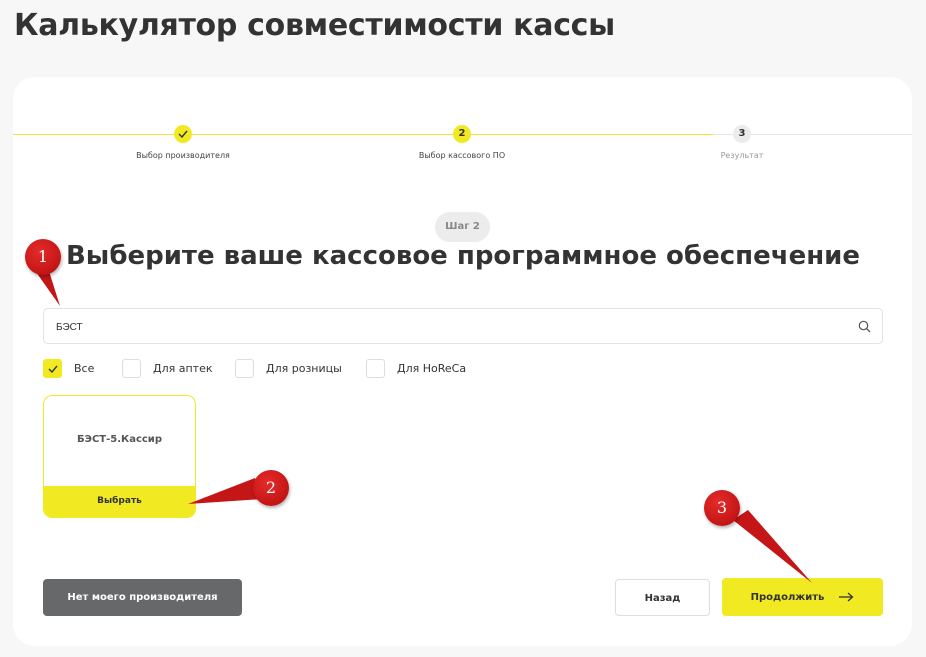 This screenshot has height=657, width=926. I want to click on filter-all: Все, so click(68, 368).